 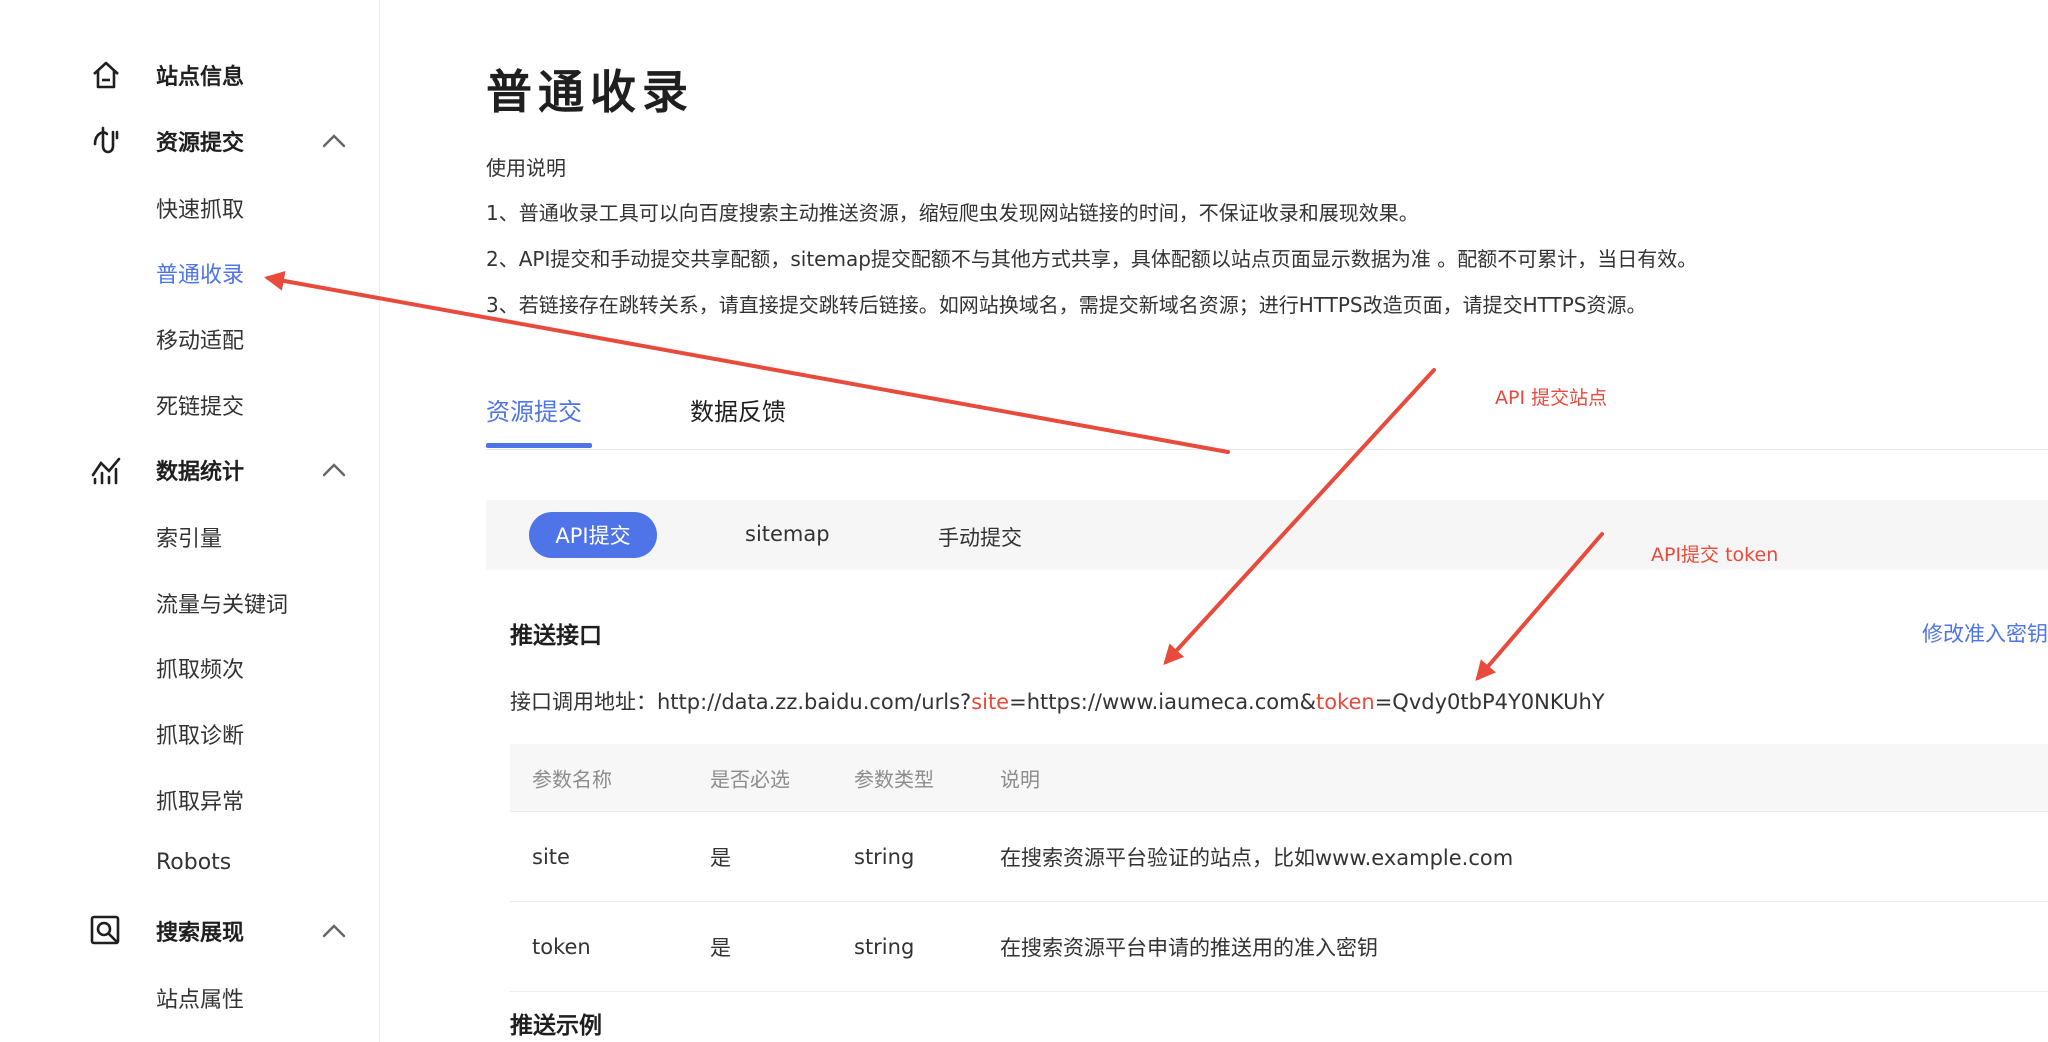 What do you see at coordinates (189, 537) in the screenshot?
I see `sidebar-item-index-volume: 索引量` at bounding box center [189, 537].